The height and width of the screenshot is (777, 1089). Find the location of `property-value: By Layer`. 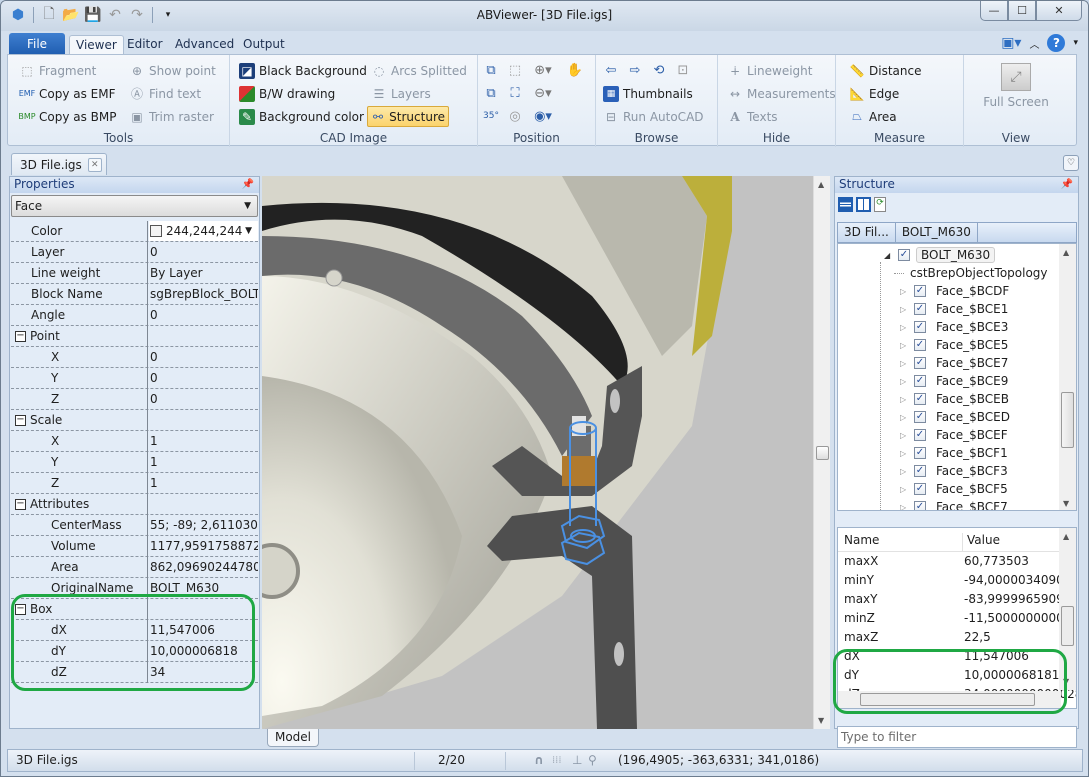

property-value: By Layer is located at coordinates (203, 273).